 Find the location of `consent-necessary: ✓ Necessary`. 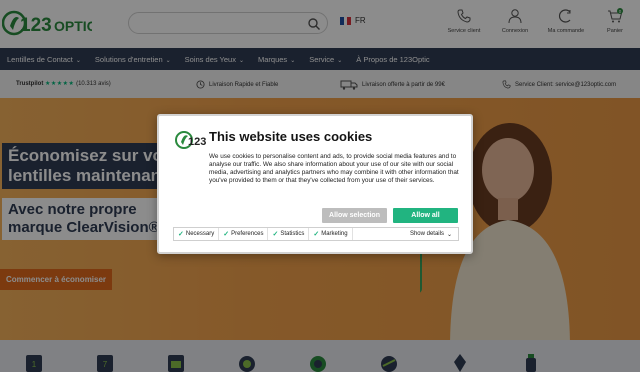

consent-necessary: ✓ Necessary is located at coordinates (197, 234).